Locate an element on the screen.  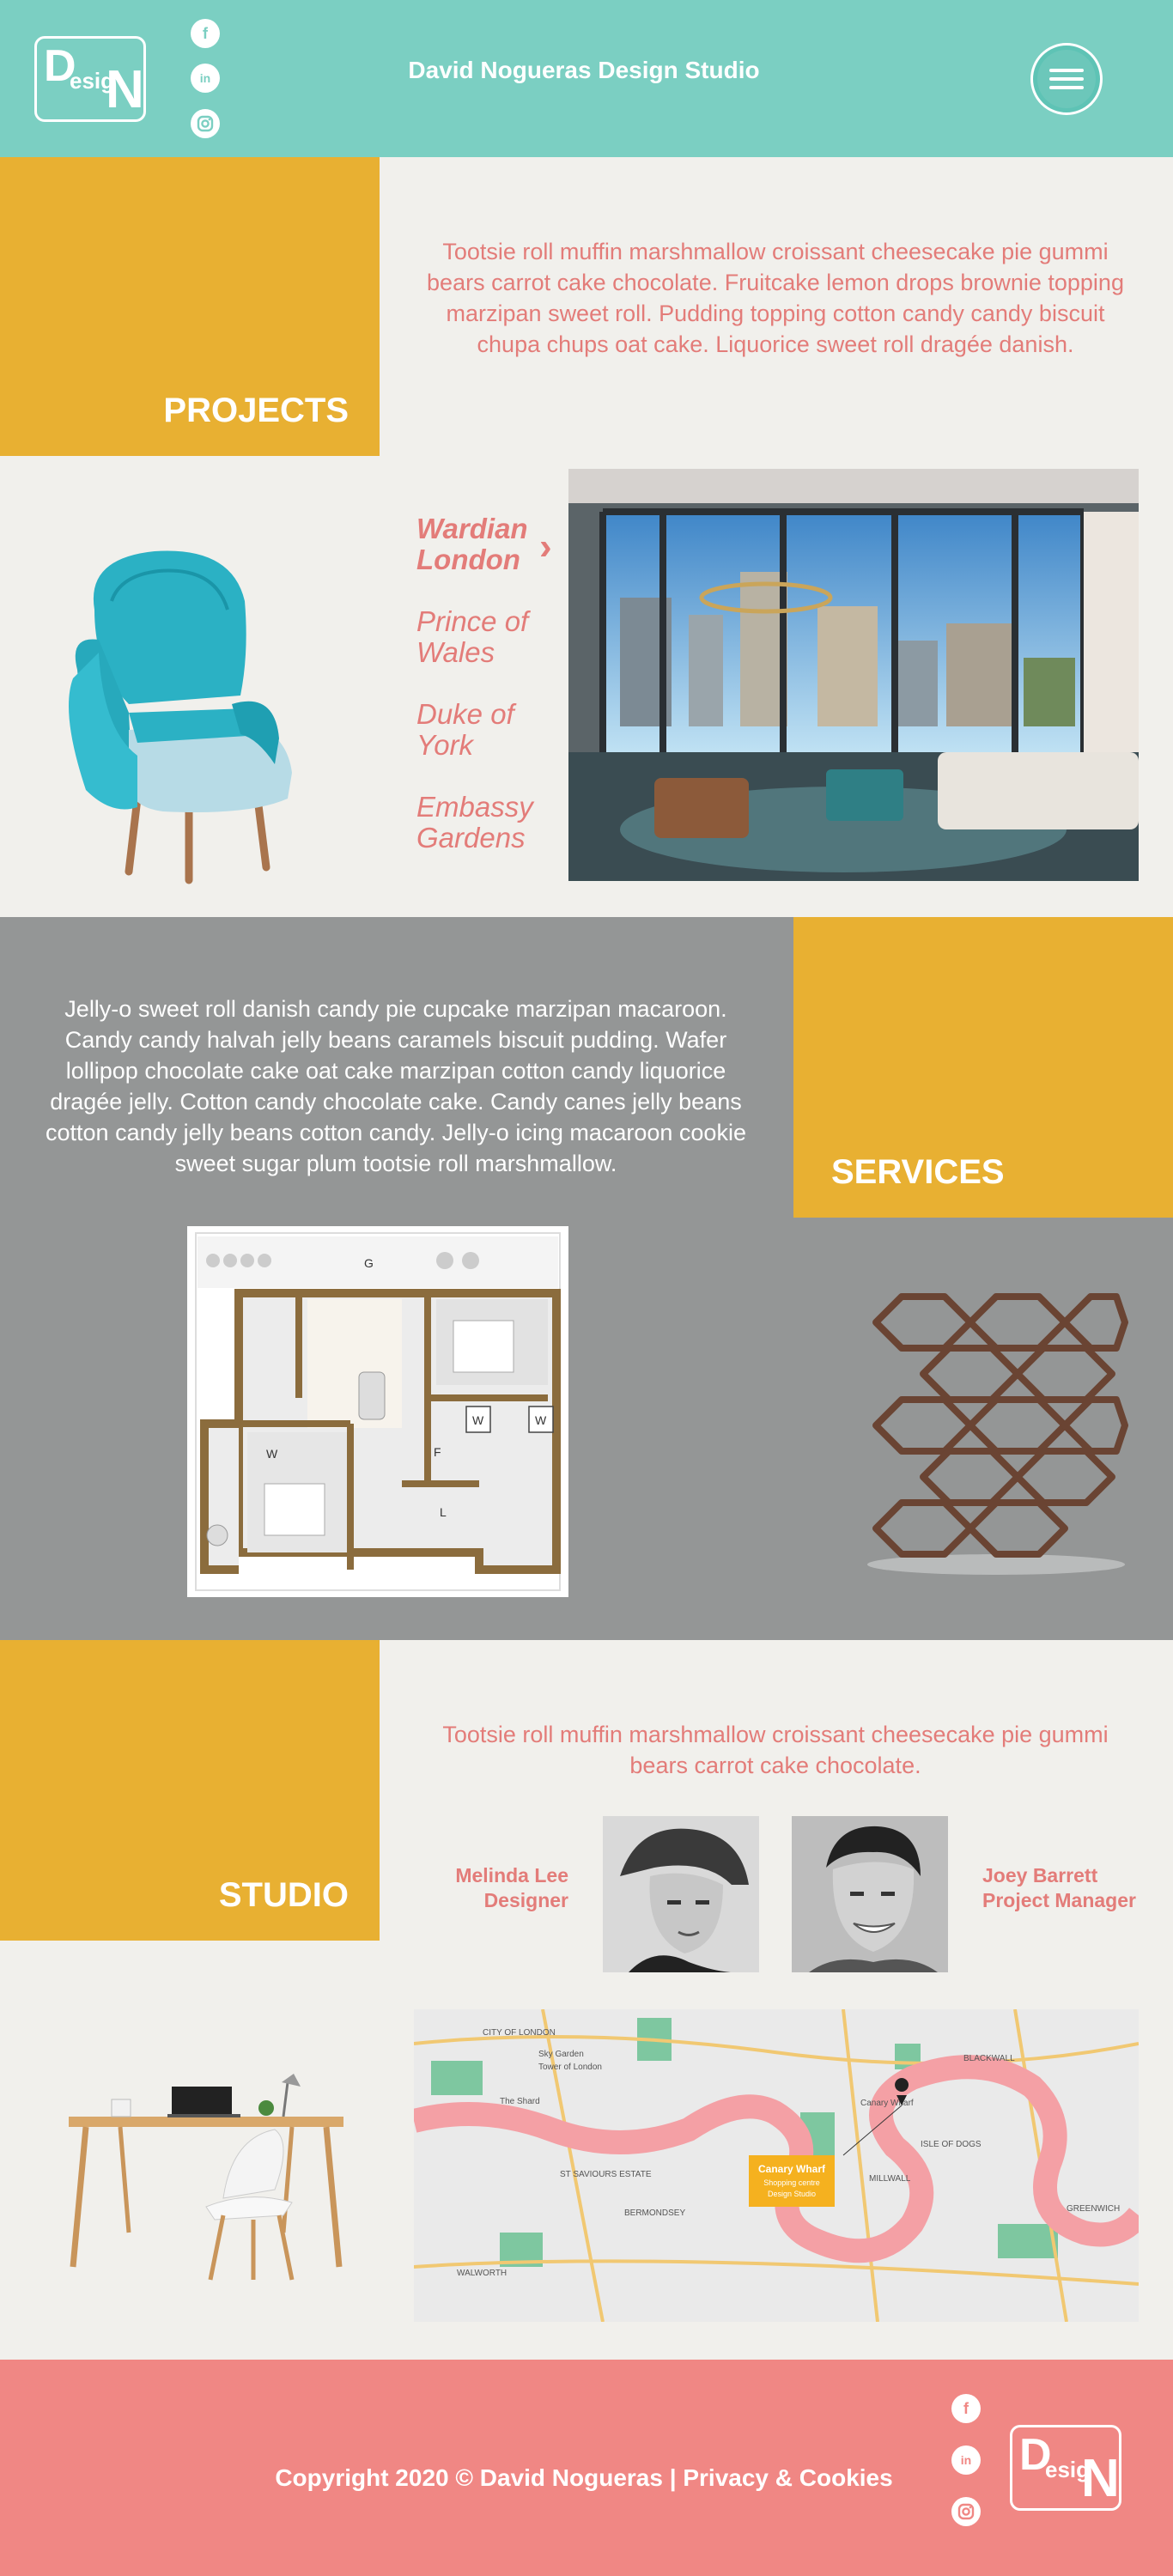
project-link-line: London is located at coordinates (468, 559).